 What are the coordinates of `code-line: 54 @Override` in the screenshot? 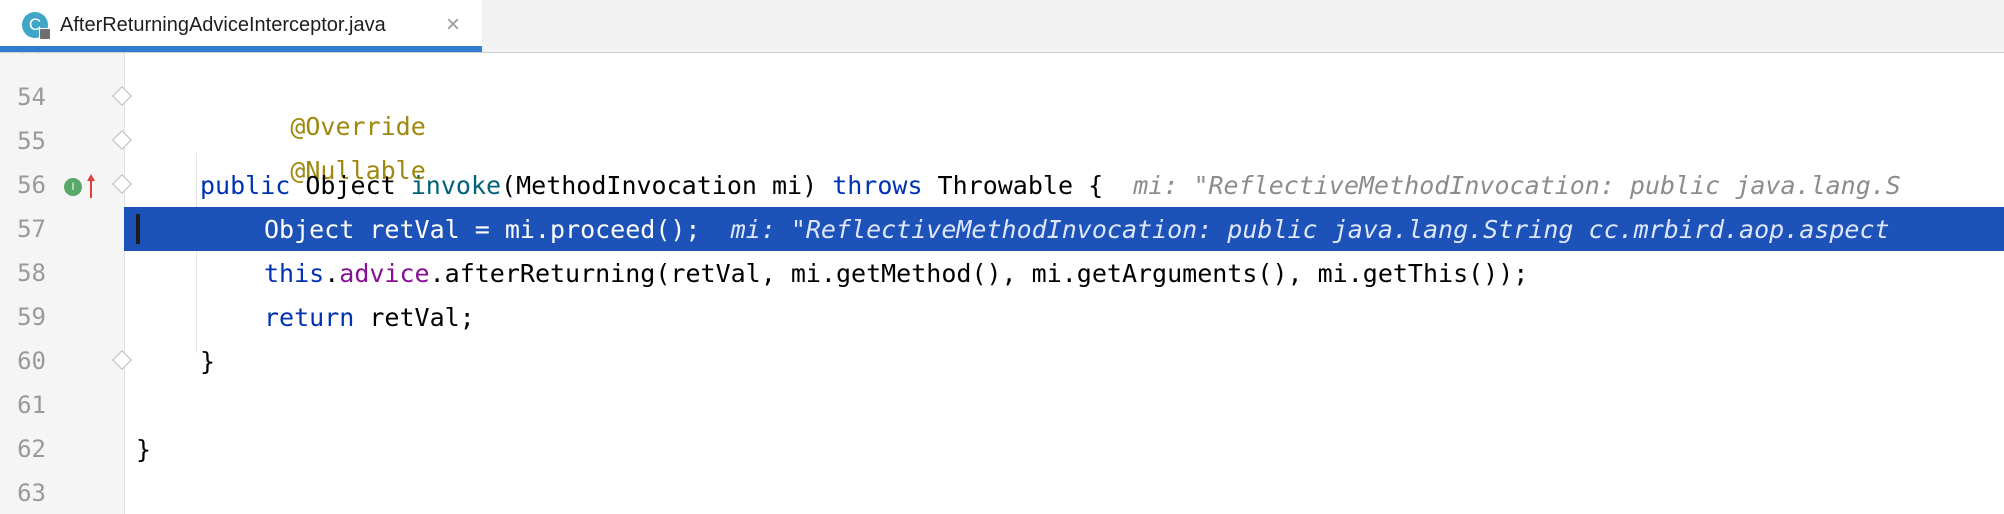 It's located at (1002, 108).